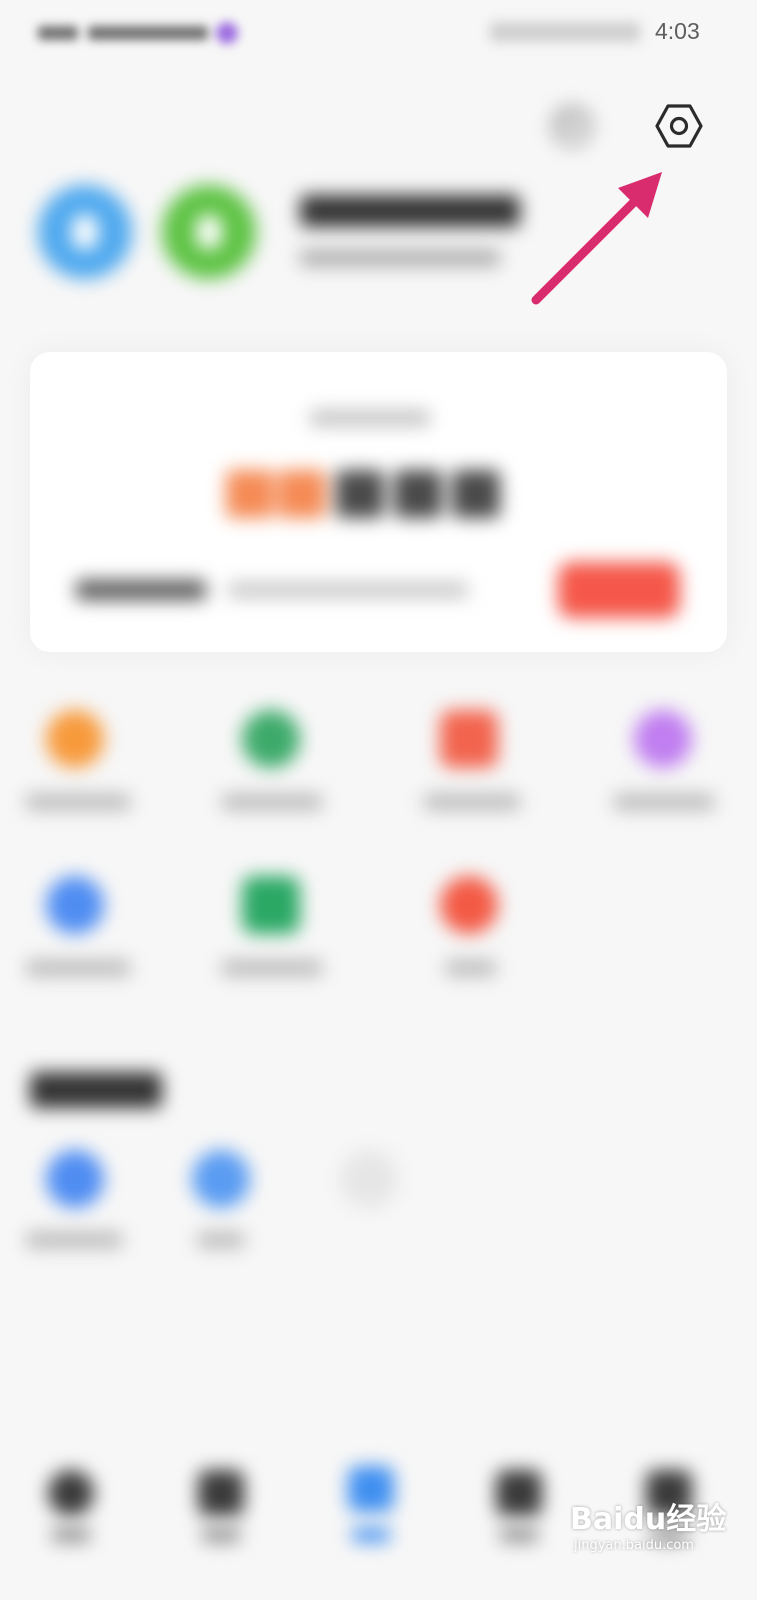  What do you see at coordinates (410, 211) in the screenshot?
I see `login-title` at bounding box center [410, 211].